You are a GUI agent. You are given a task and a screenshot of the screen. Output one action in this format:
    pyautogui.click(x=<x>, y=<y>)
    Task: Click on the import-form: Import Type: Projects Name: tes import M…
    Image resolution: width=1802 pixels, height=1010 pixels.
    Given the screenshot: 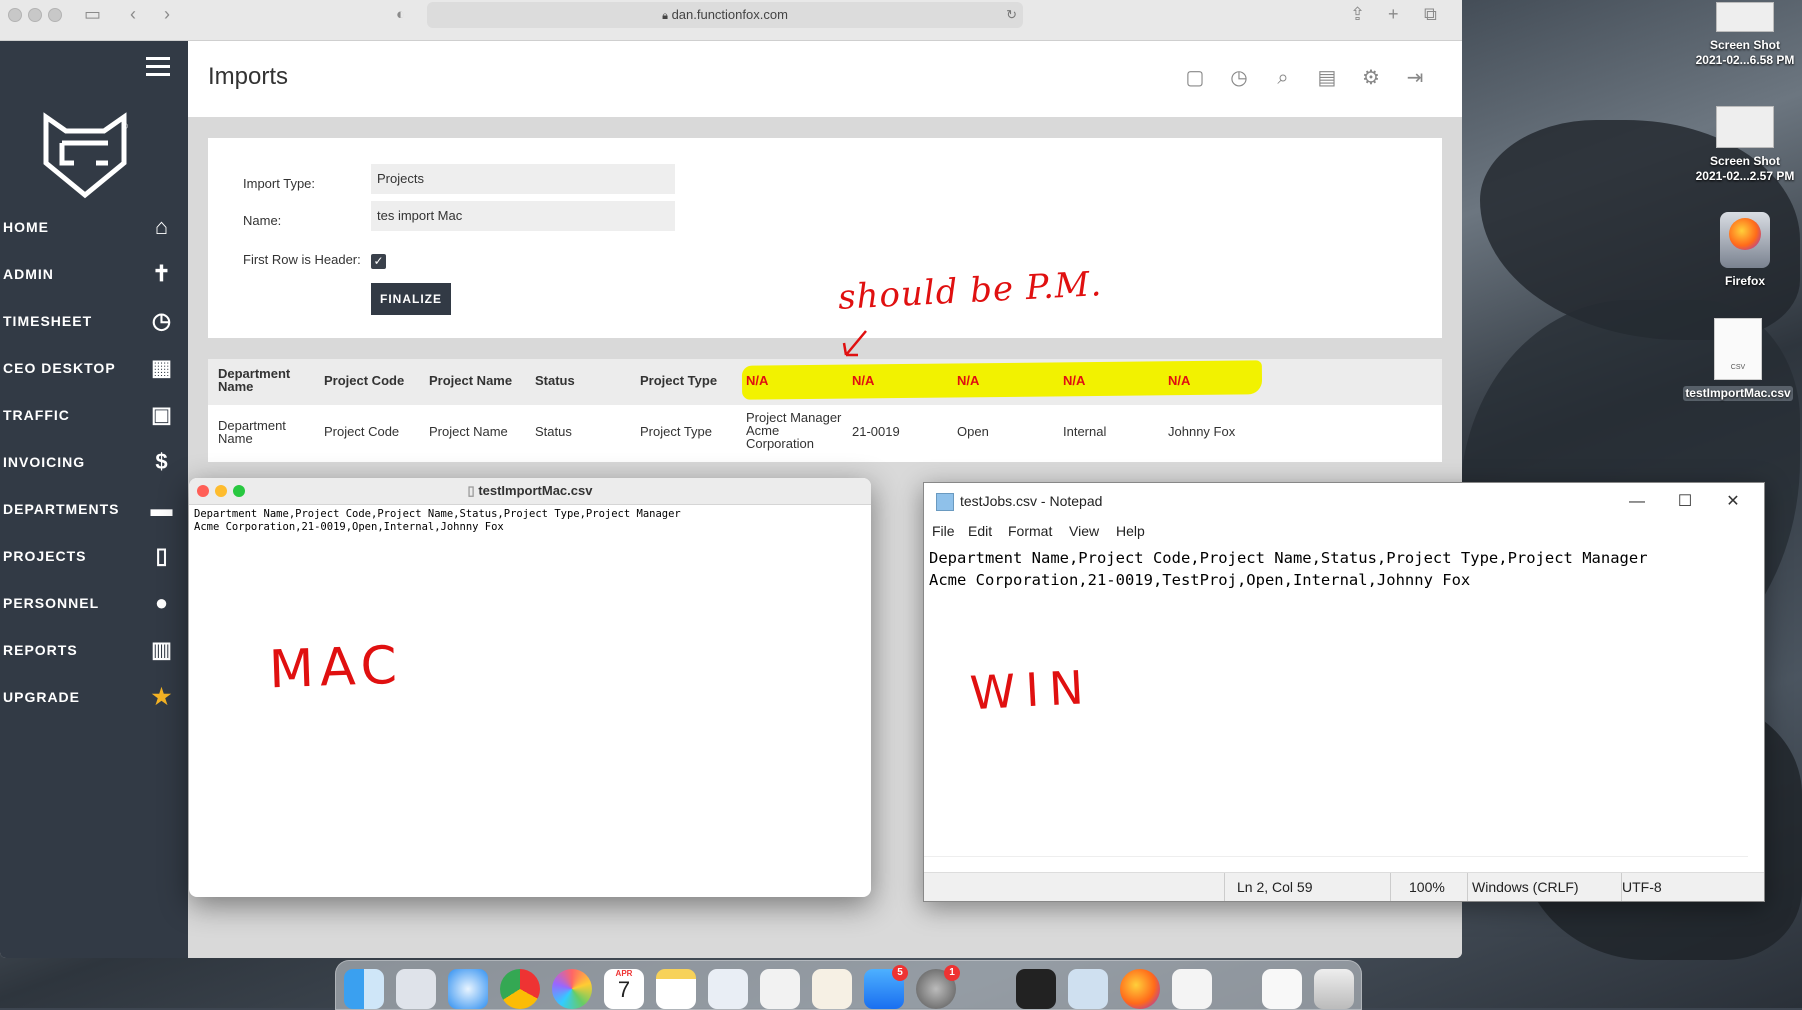 What is the action you would take?
    pyautogui.click(x=825, y=238)
    